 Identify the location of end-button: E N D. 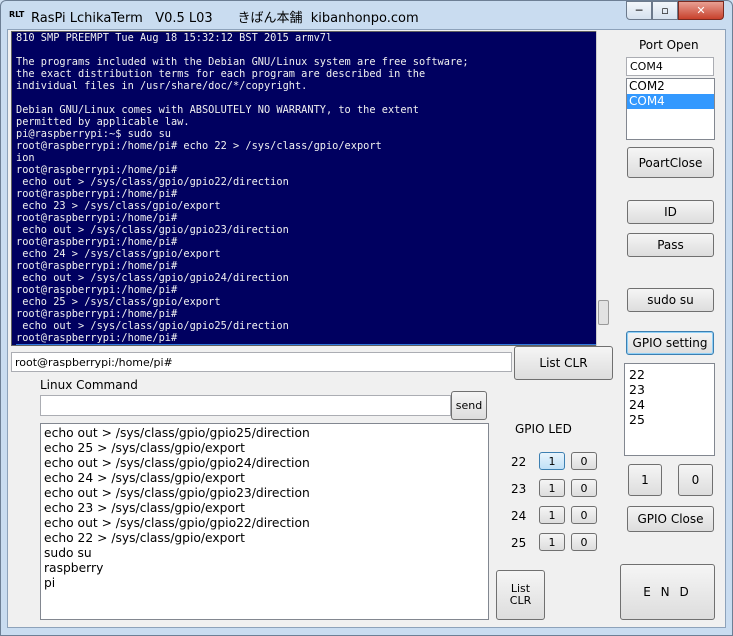
(667, 592).